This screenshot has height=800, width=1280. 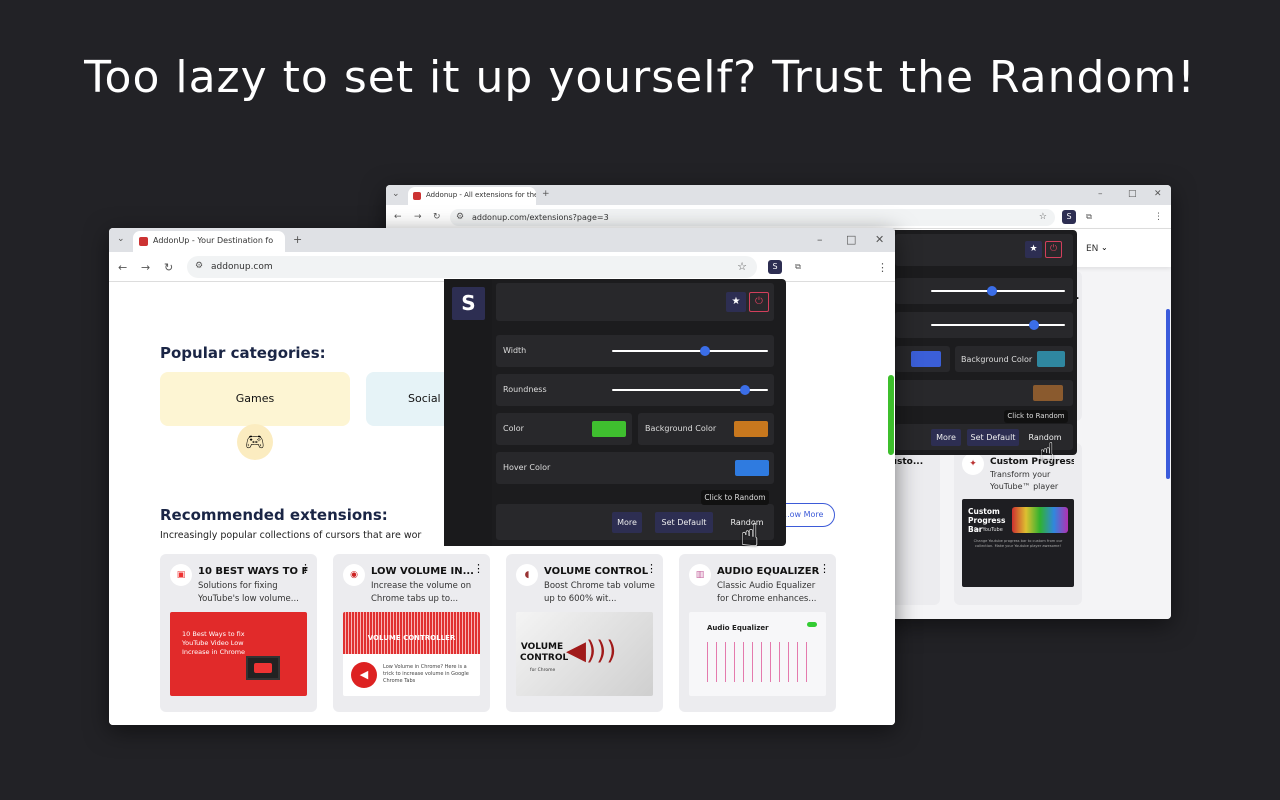 I want to click on color-label: Color, so click(x=513, y=428).